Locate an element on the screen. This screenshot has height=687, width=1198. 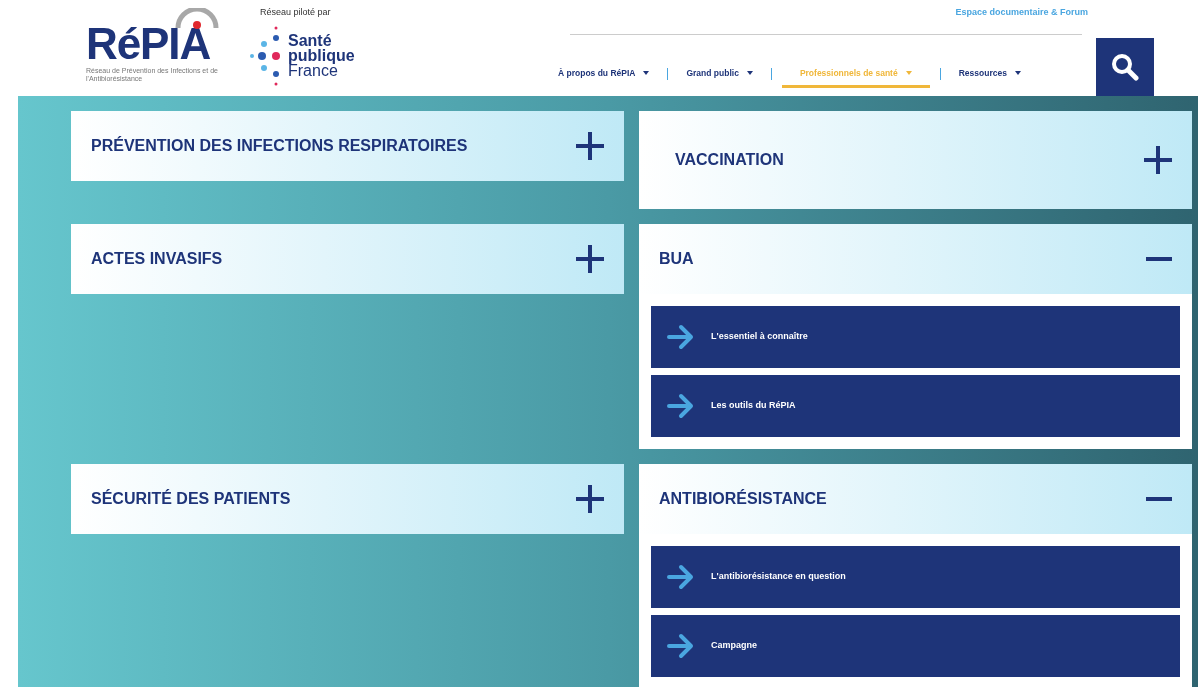
accordion-link: L'essentiel à connaître is located at coordinates (915, 336).